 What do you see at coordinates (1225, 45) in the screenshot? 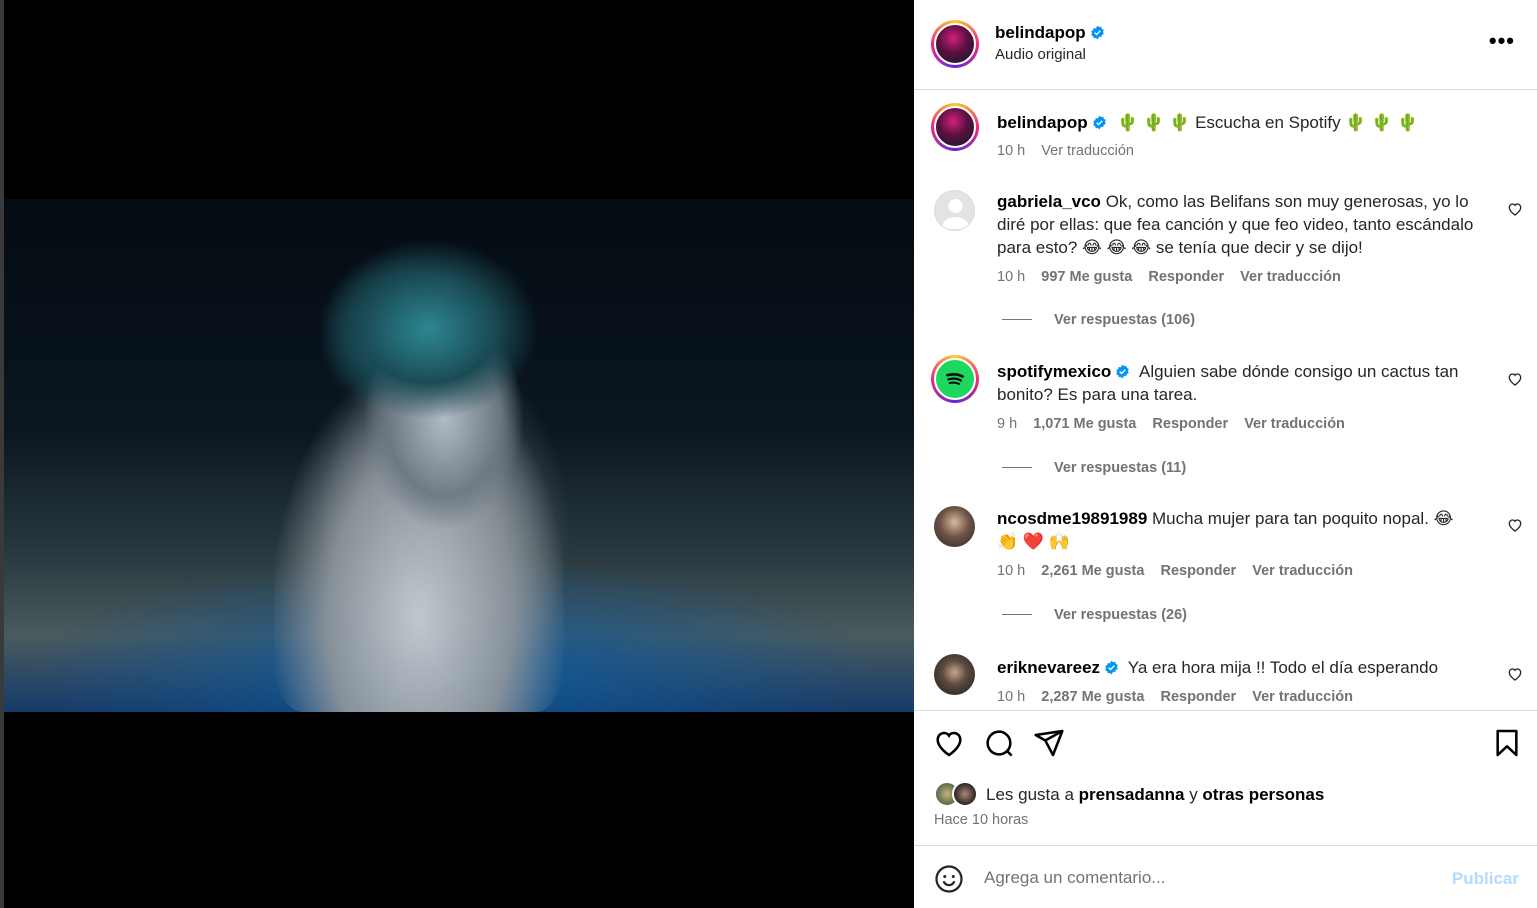
I see `post-header: belindapop Audio original •••` at bounding box center [1225, 45].